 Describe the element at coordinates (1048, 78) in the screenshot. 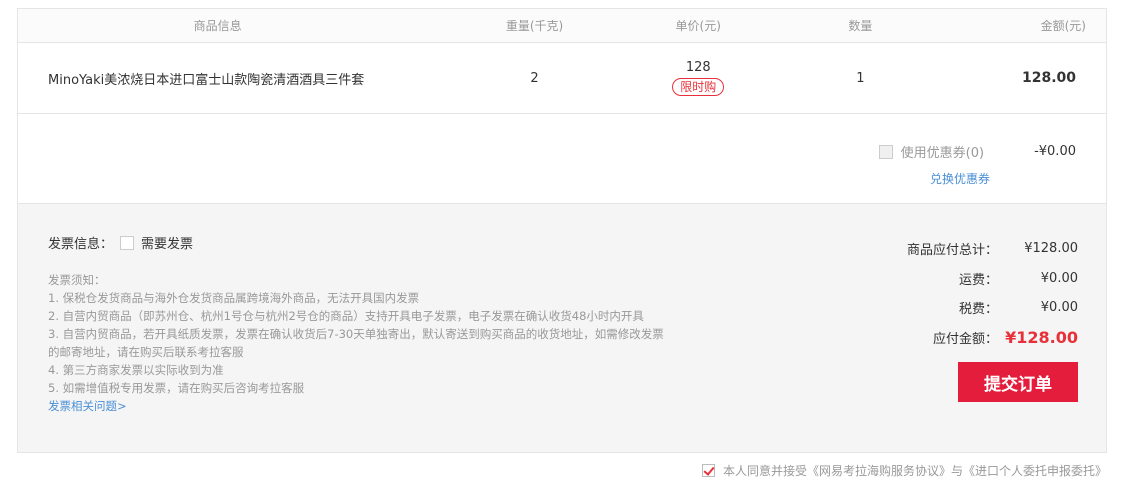

I see `product-amount: 128.00` at that location.